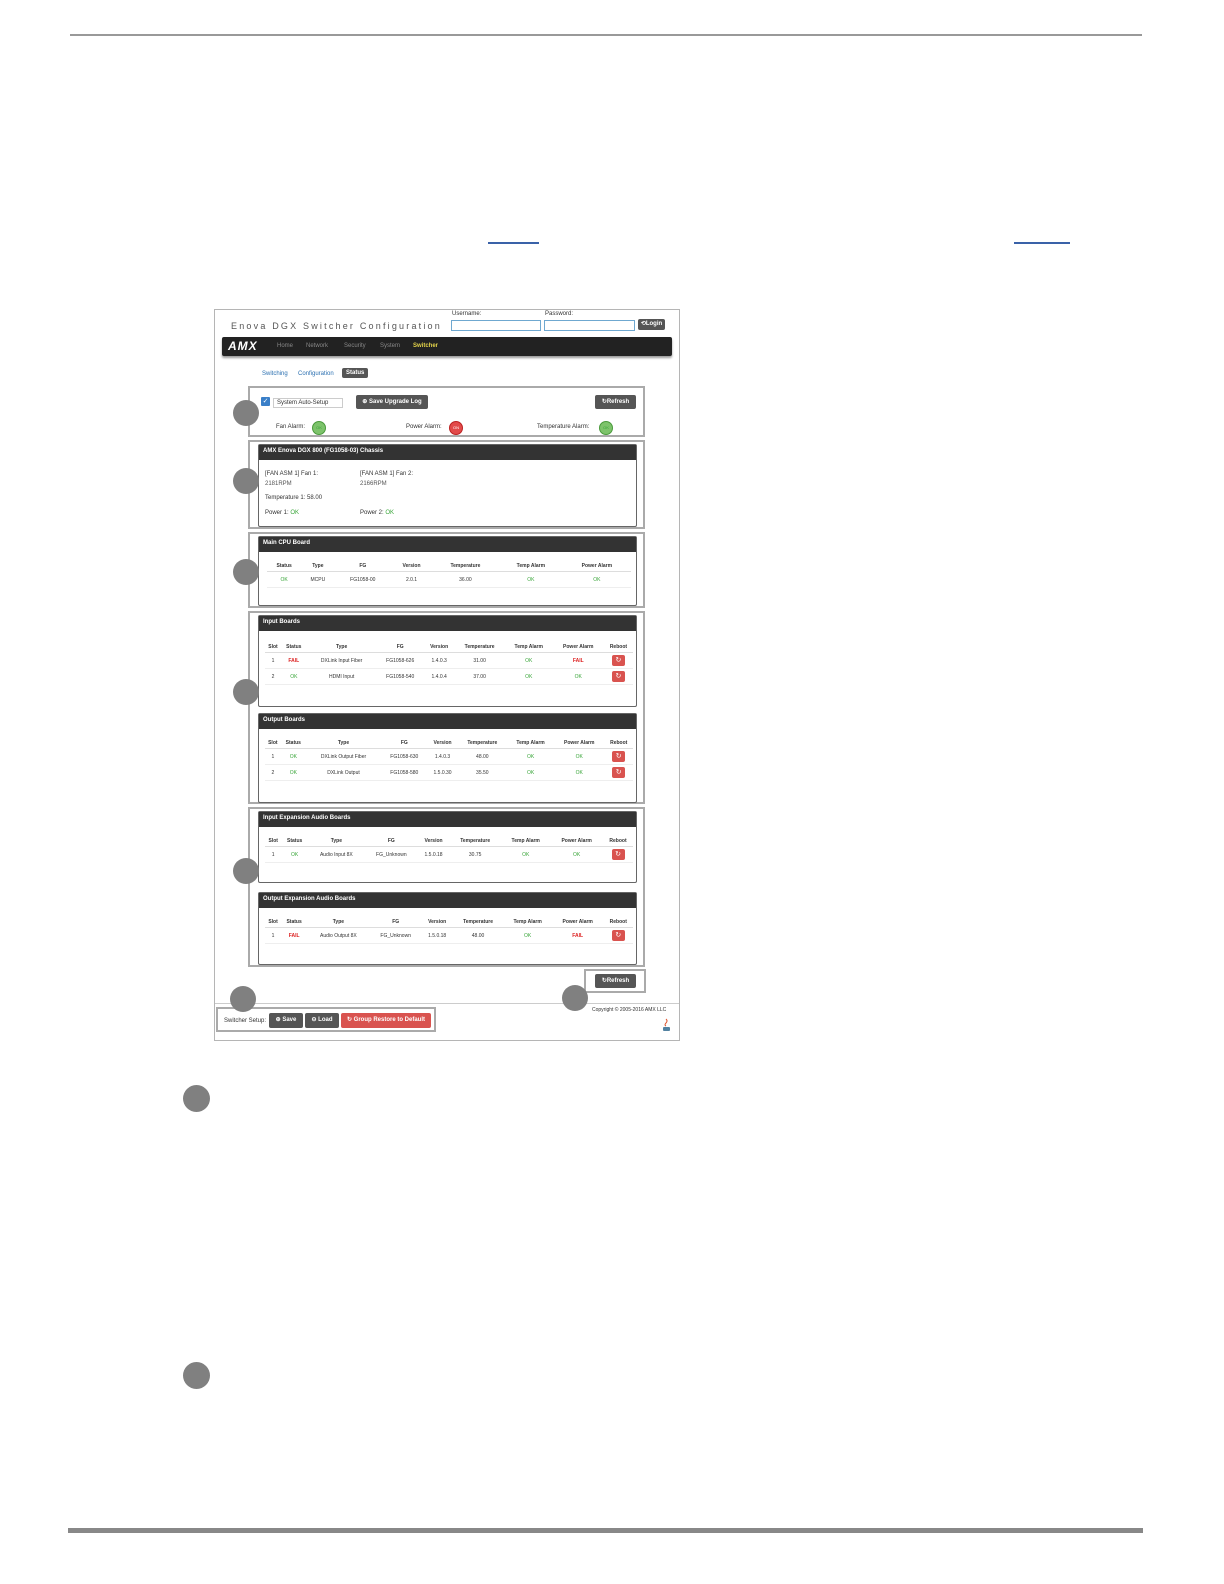  I want to click on save-upgrade-log-button: ⊕ Save Upgrade Log, so click(392, 402).